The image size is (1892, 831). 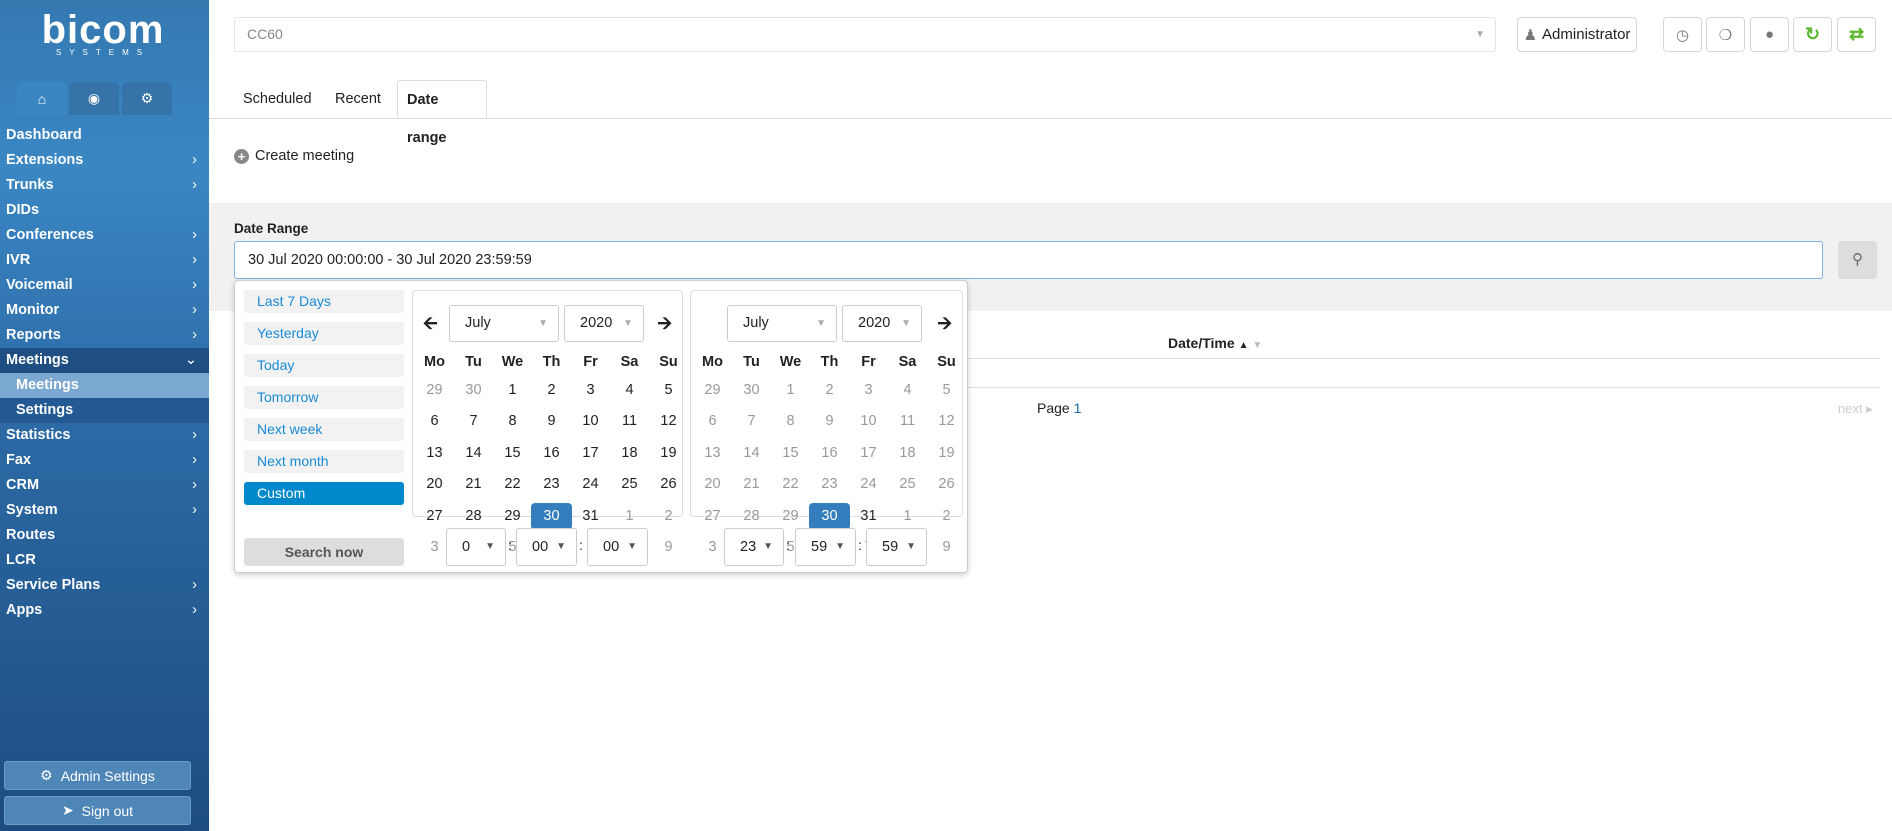 I want to click on calendar-day: 24, so click(x=590, y=484).